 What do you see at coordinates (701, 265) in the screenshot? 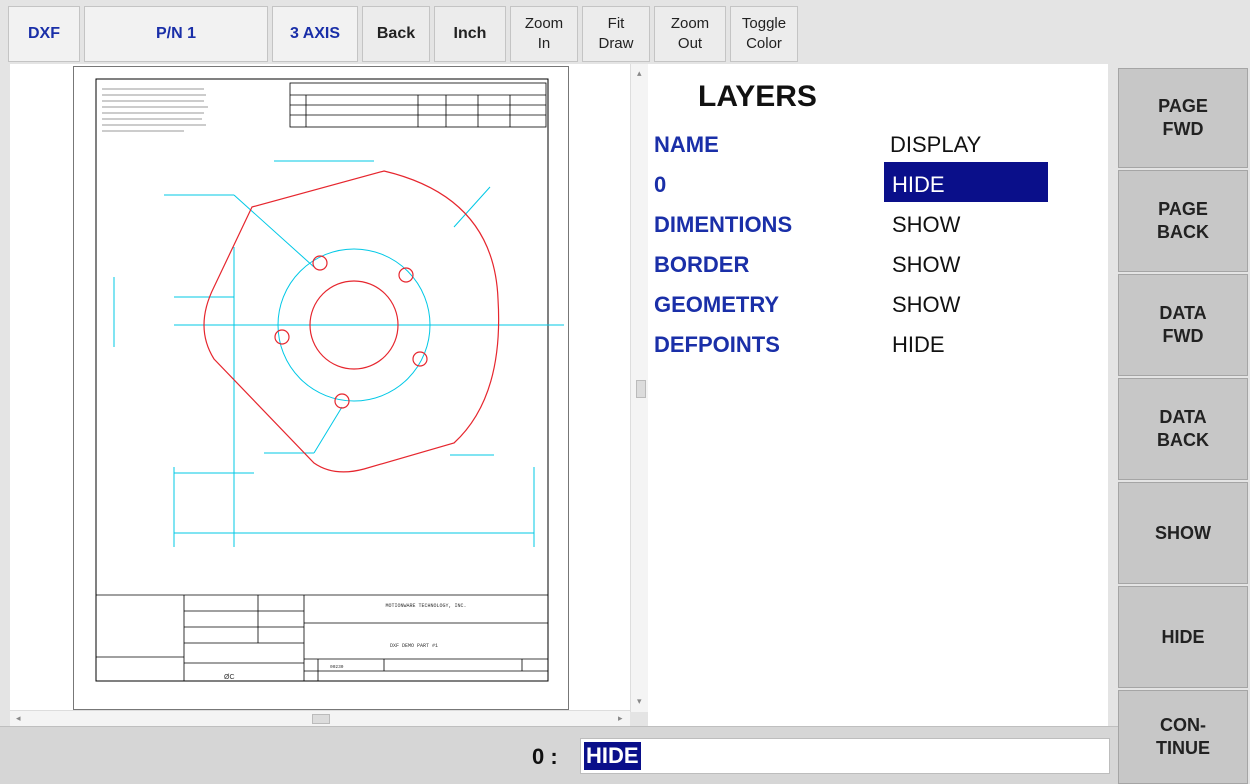
I see `layer-name-border: BORDER` at bounding box center [701, 265].